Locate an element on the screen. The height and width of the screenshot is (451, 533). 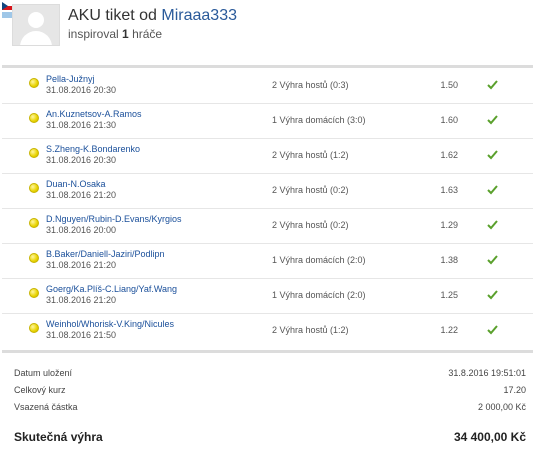
saved-date-label: Datum uložení is located at coordinates (43, 373).